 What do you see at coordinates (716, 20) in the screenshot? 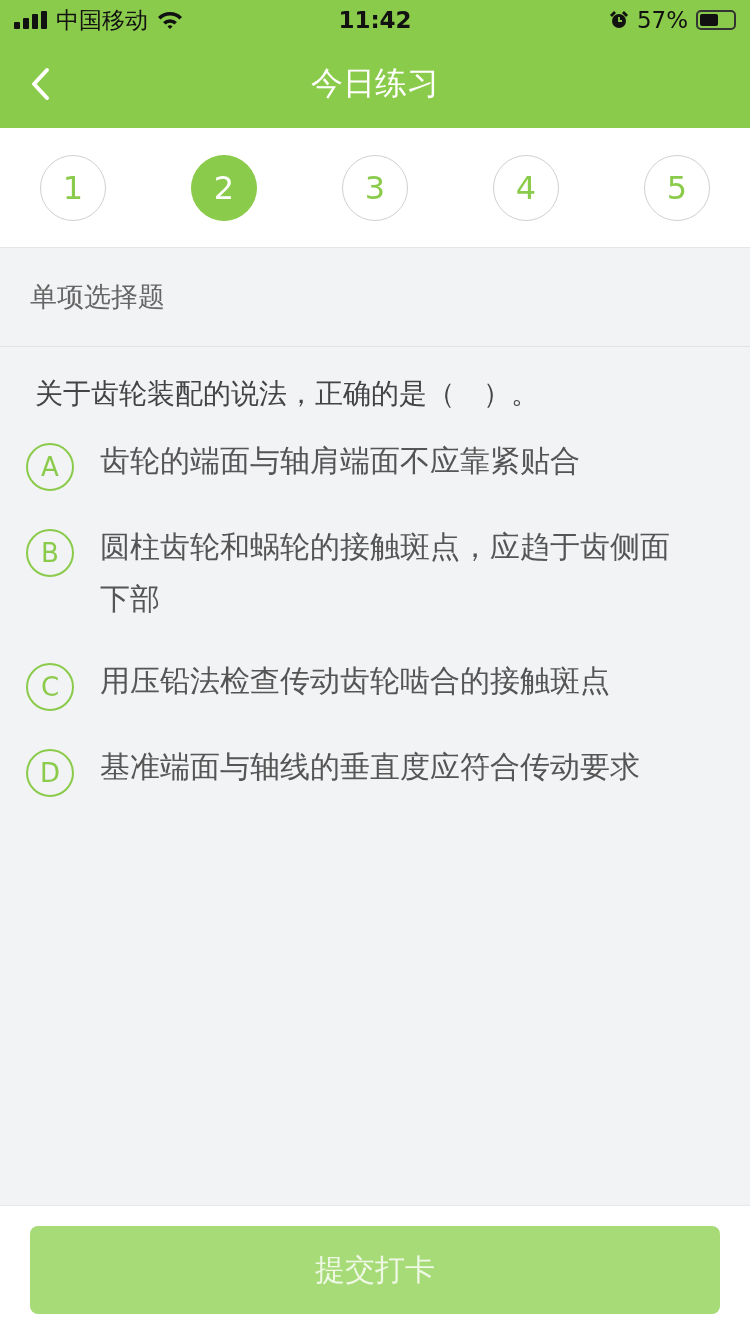
I see `battery-icon` at bounding box center [716, 20].